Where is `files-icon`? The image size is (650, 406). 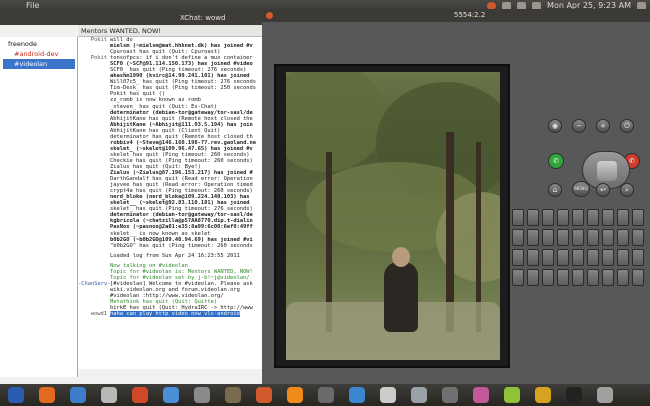
files-icon is located at coordinates (326, 395).